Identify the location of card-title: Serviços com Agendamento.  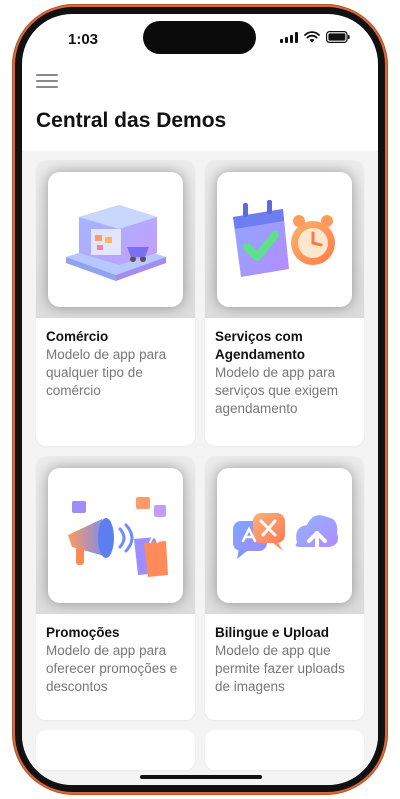
(260, 345).